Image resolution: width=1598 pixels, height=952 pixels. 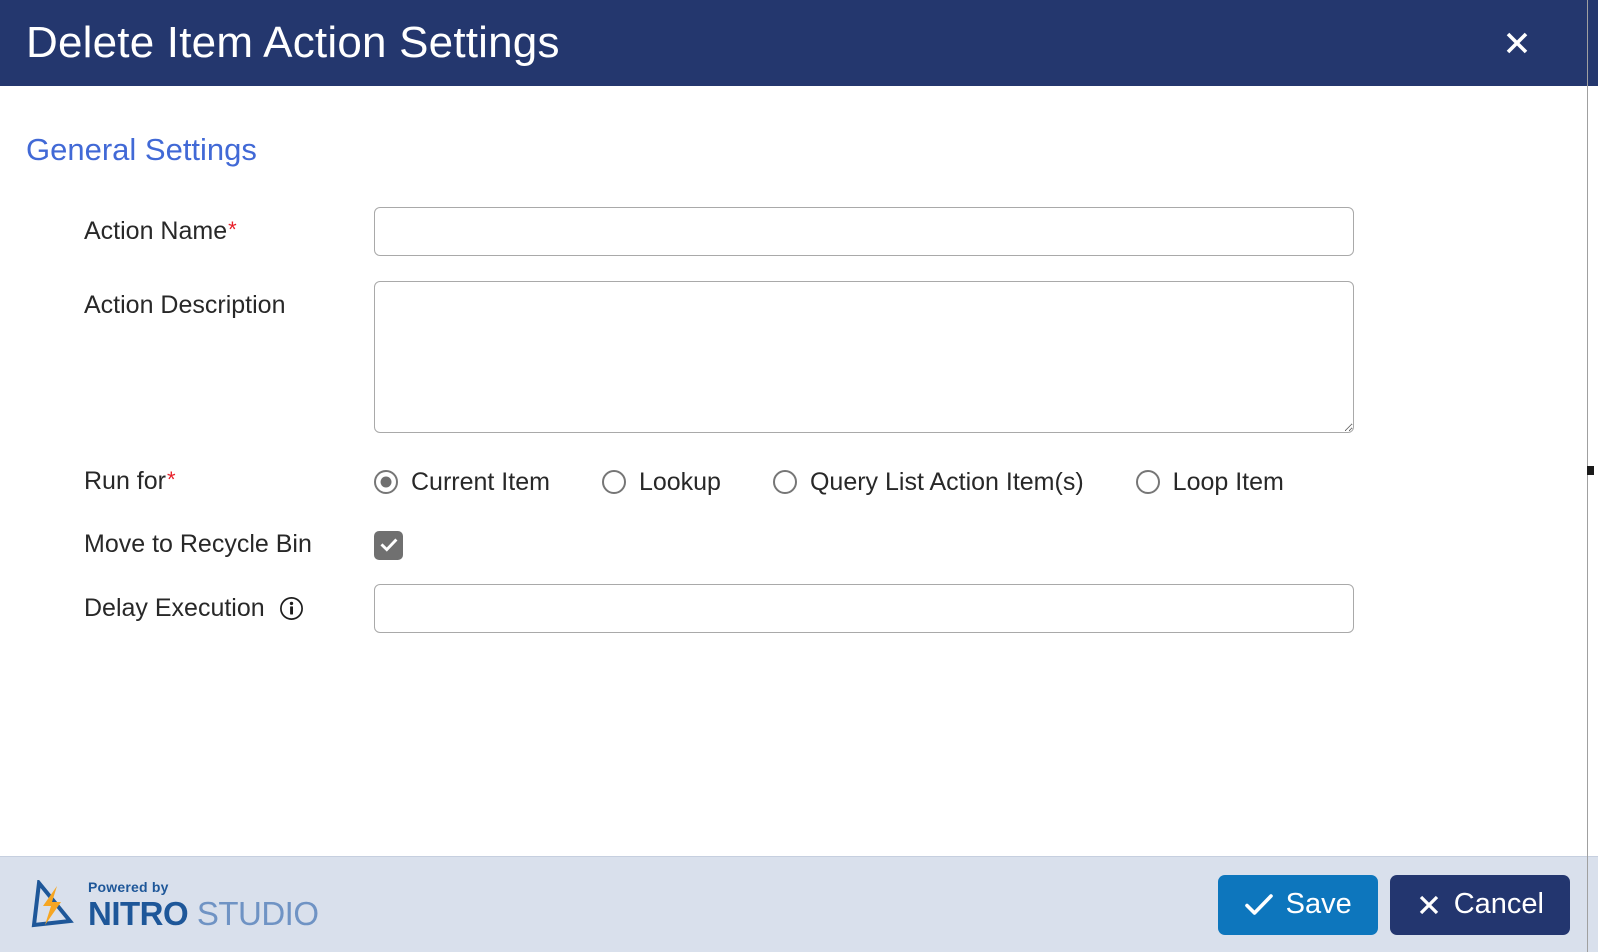 I want to click on label-action-description: Action Description, so click(x=187, y=305).